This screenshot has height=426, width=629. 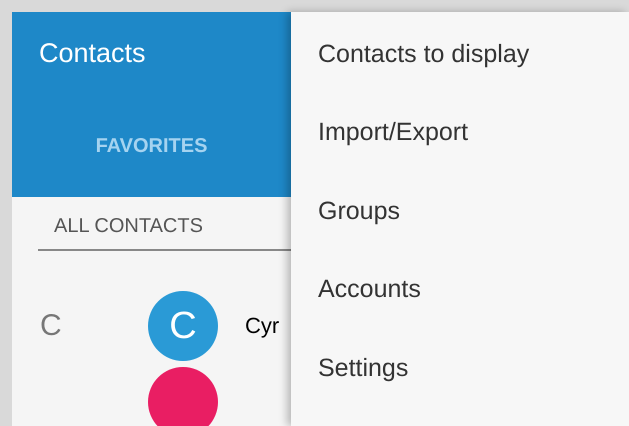 What do you see at coordinates (92, 53) in the screenshot?
I see `app-title: Contacts` at bounding box center [92, 53].